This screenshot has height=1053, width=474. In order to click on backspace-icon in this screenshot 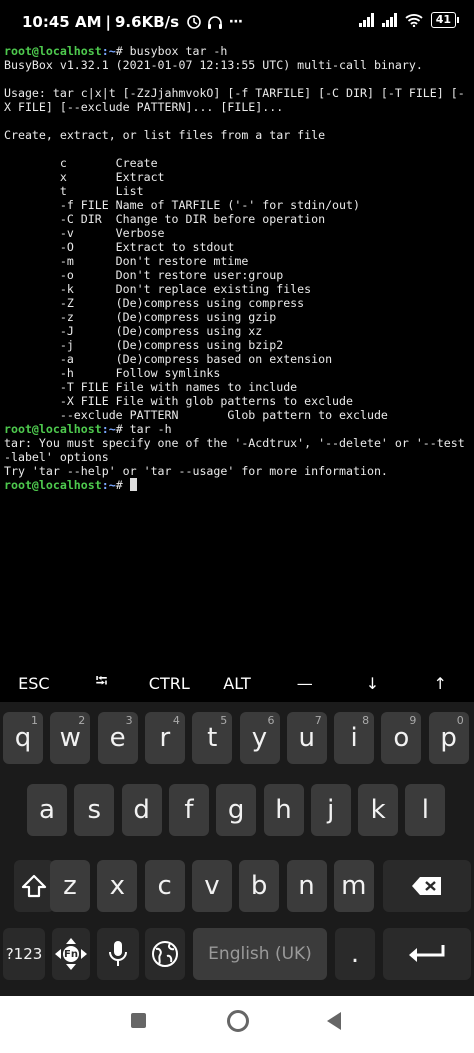, I will do `click(426, 886)`.